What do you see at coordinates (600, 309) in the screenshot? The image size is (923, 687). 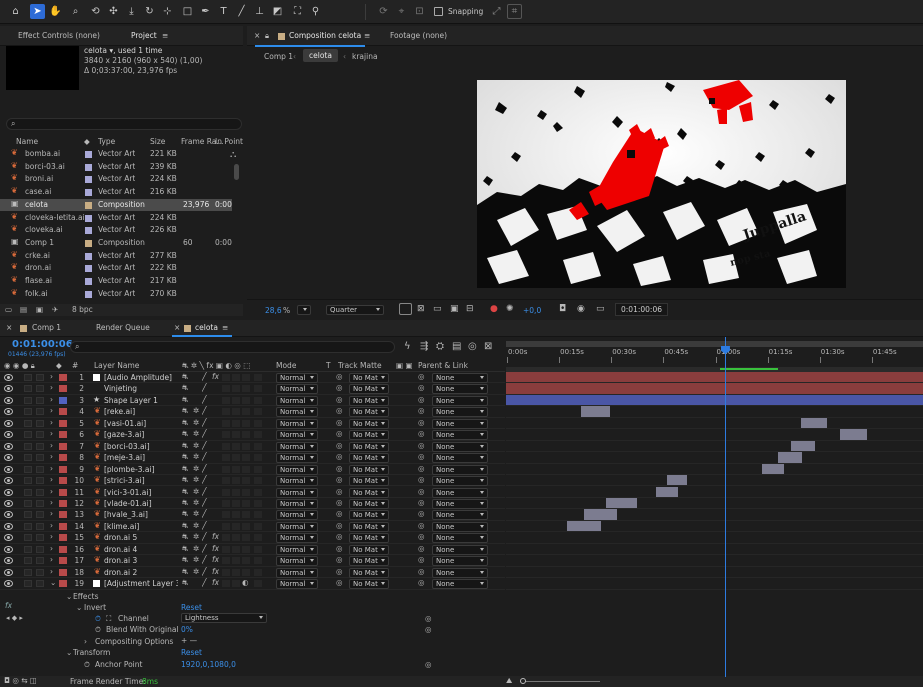 I see `show-channel-icon: ▭` at bounding box center [600, 309].